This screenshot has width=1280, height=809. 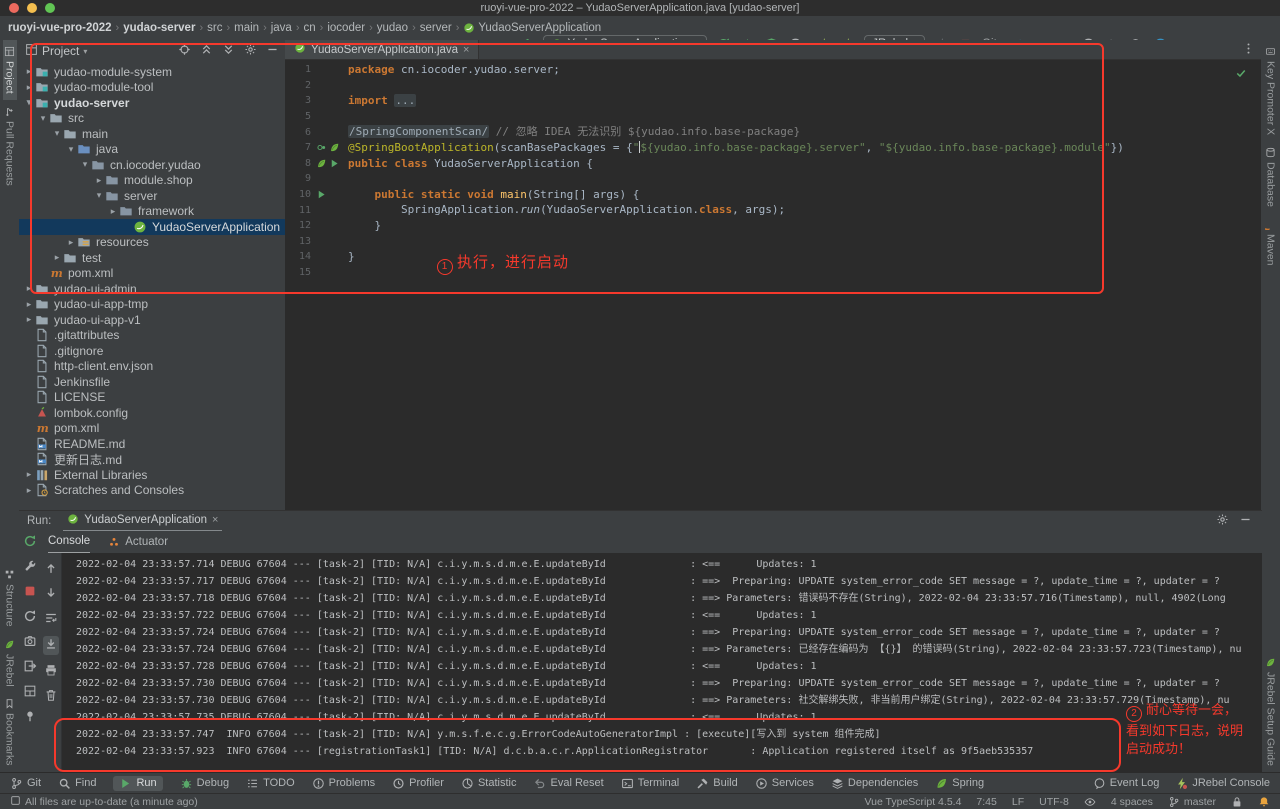 I want to click on toolwindow-button-jrebel-console: JRebel Console, so click(x=1222, y=783).